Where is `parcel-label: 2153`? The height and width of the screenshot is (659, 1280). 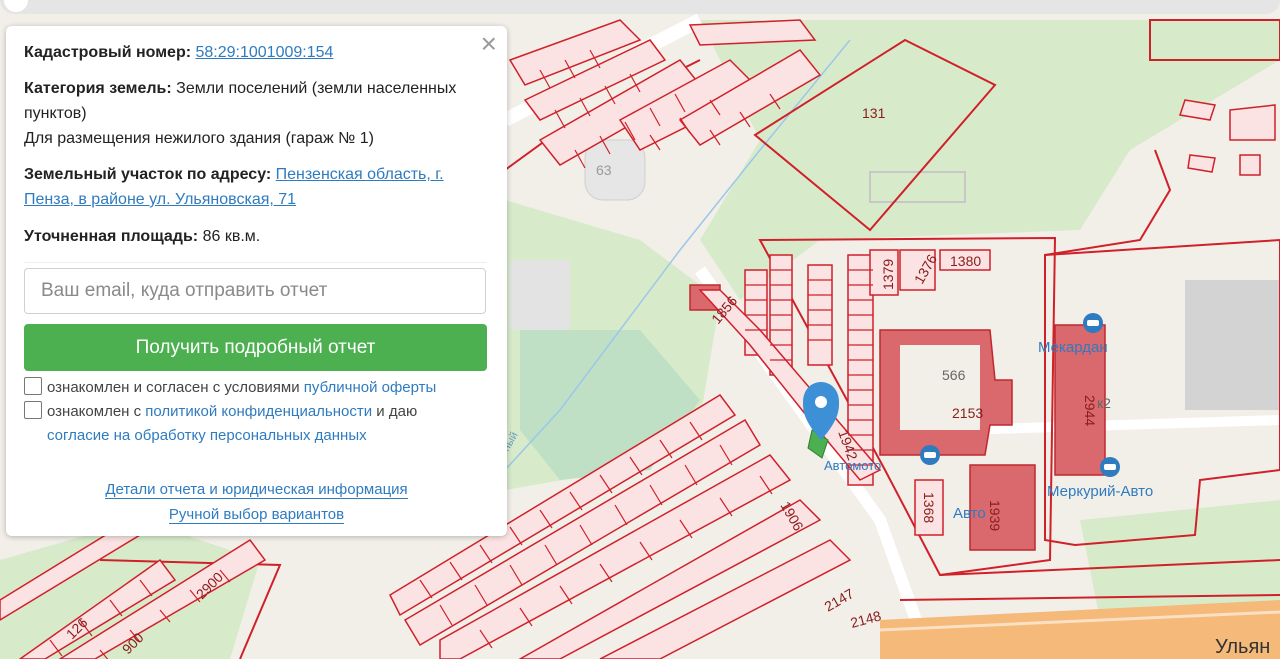 parcel-label: 2153 is located at coordinates (967, 413).